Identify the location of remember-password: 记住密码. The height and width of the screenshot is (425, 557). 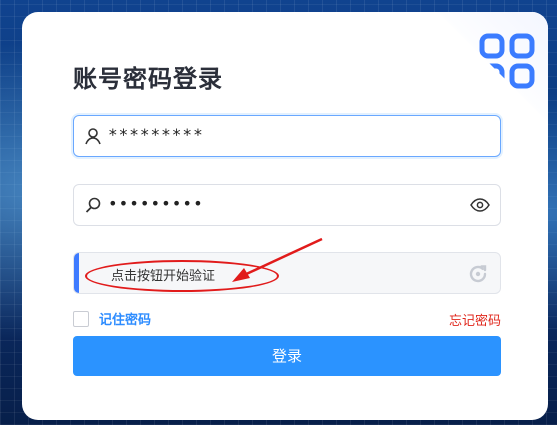
(112, 318).